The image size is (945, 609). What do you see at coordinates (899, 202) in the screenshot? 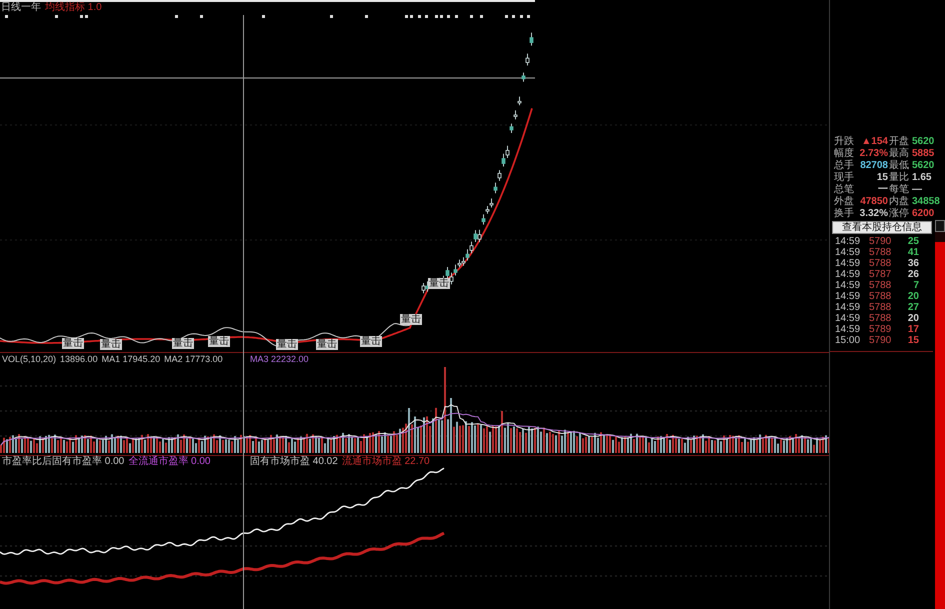
I see `field-label: 内盘` at bounding box center [899, 202].